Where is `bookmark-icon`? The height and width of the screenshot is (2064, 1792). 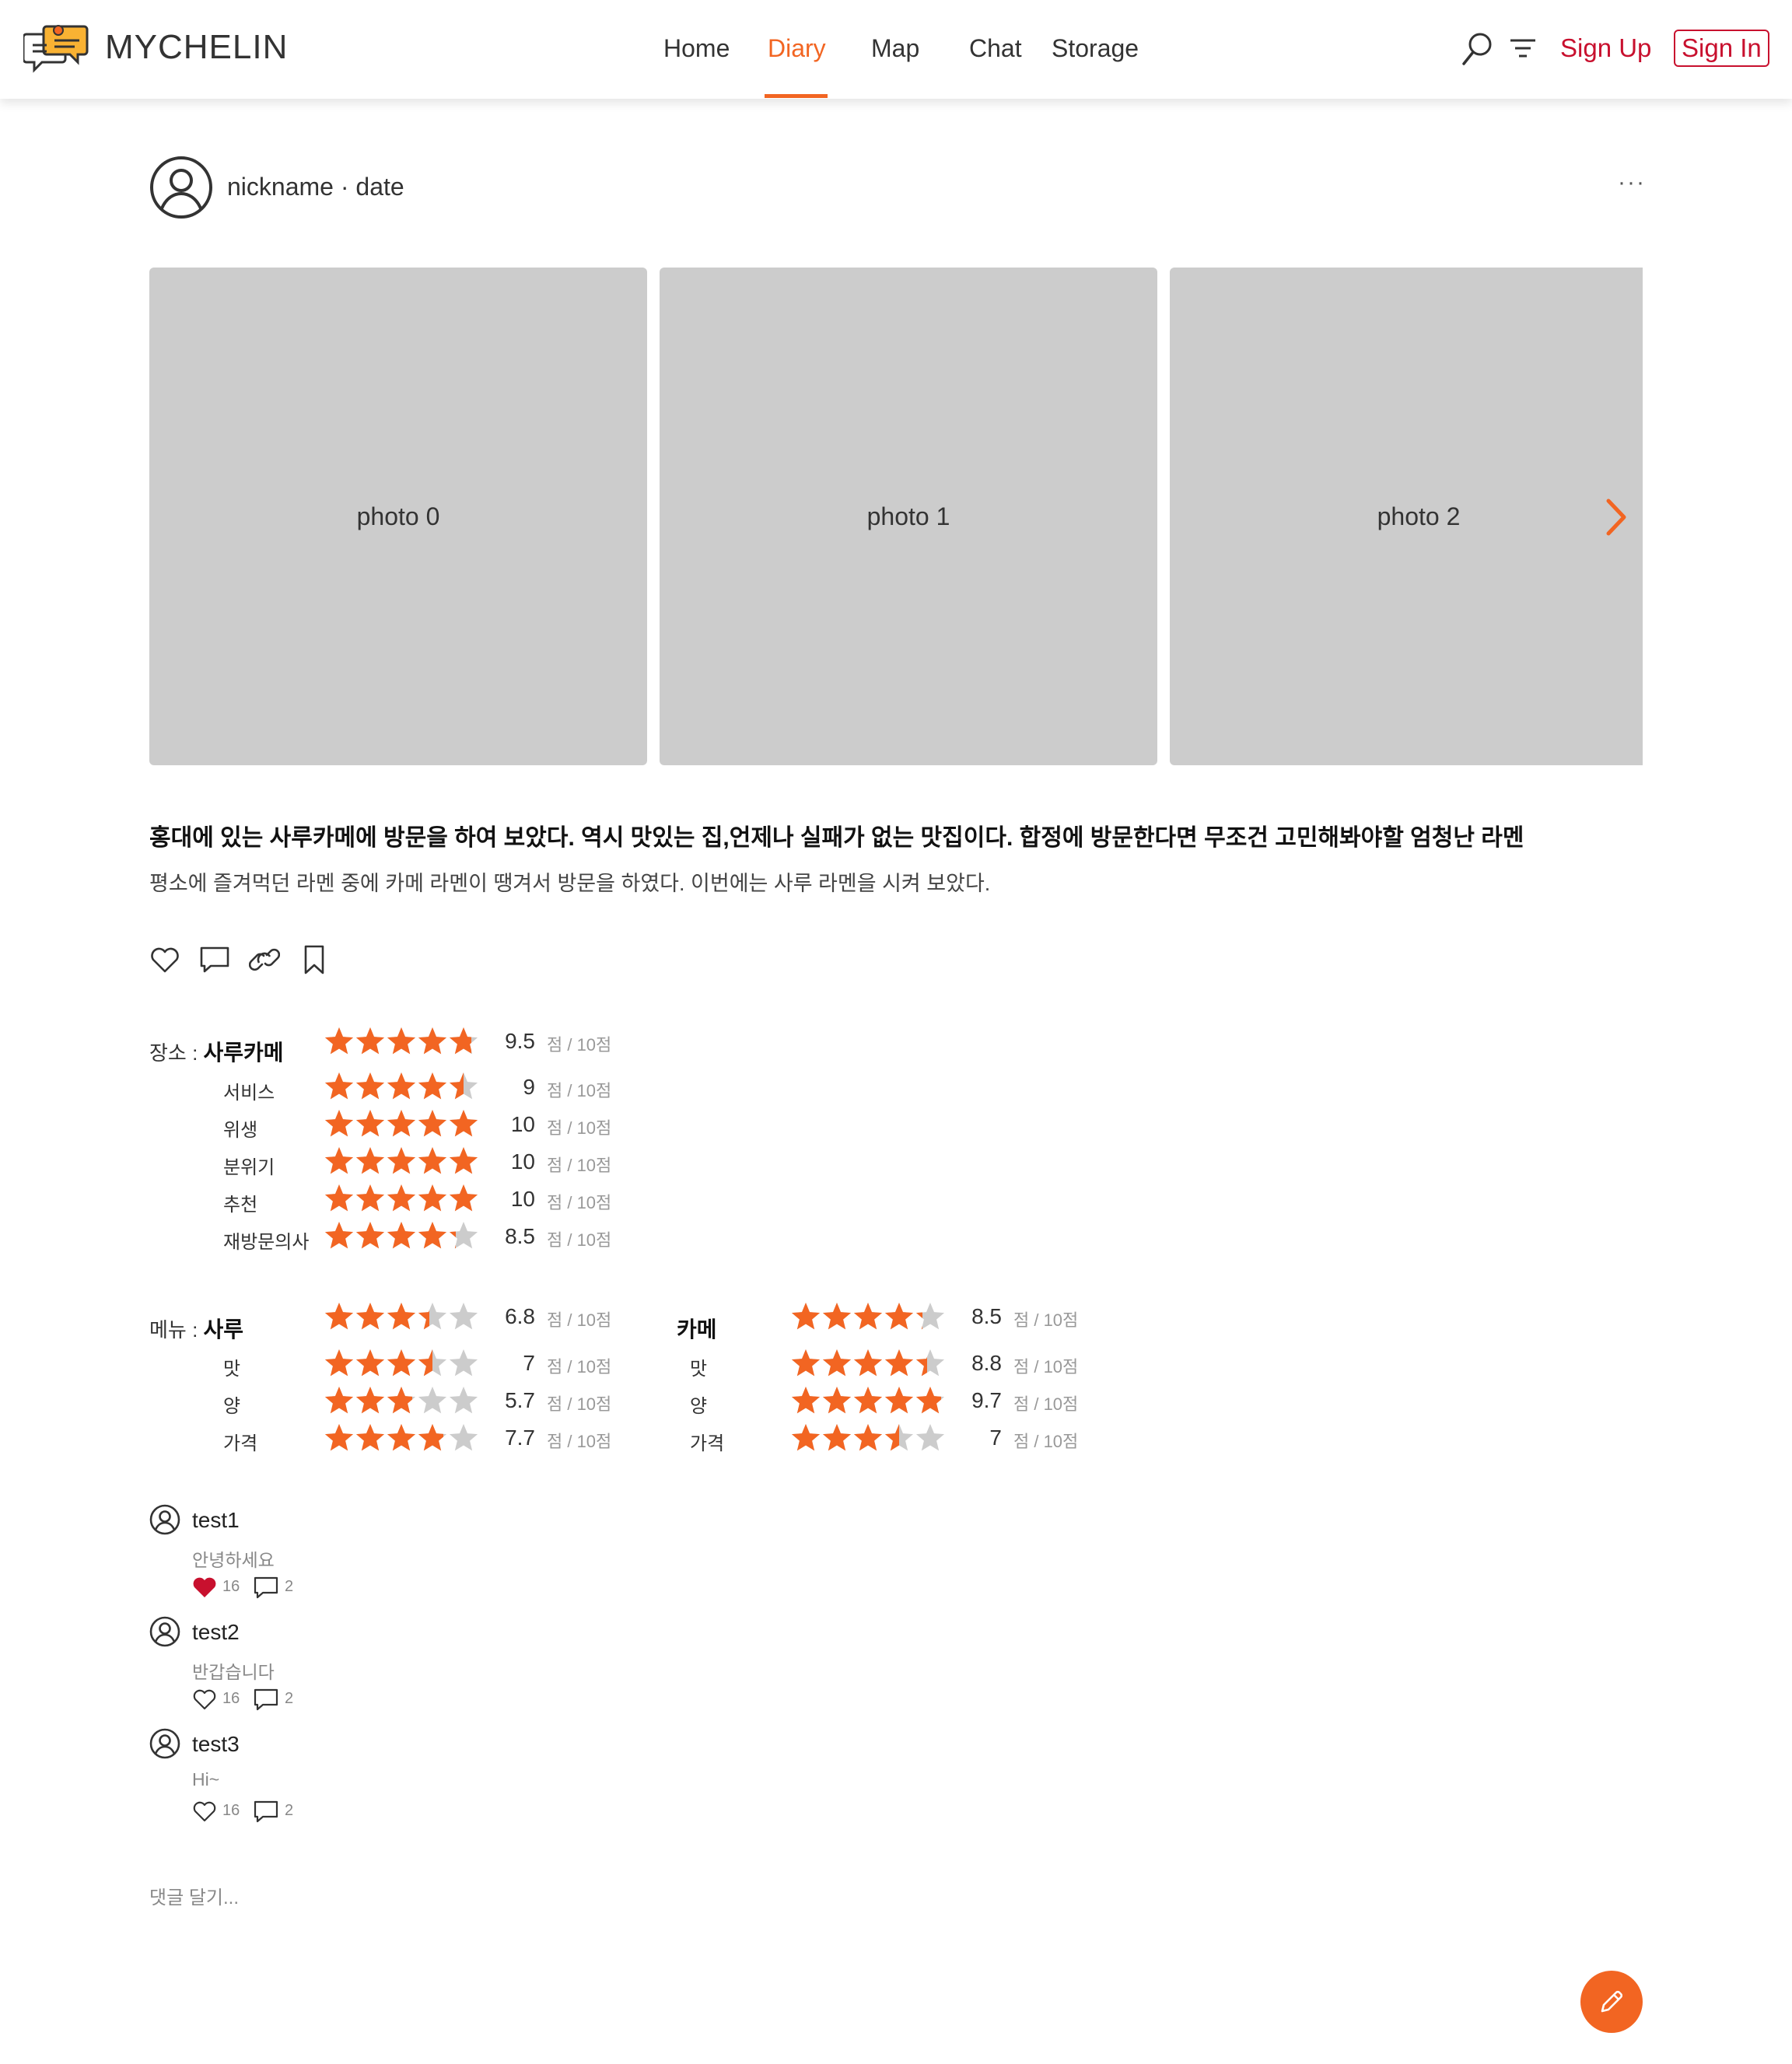
bookmark-icon is located at coordinates (315, 960).